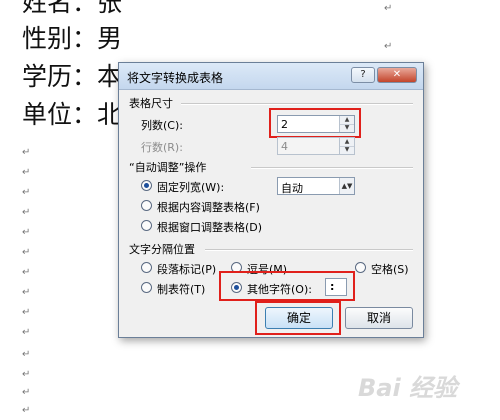  I want to click on help-icon: ?, so click(363, 74).